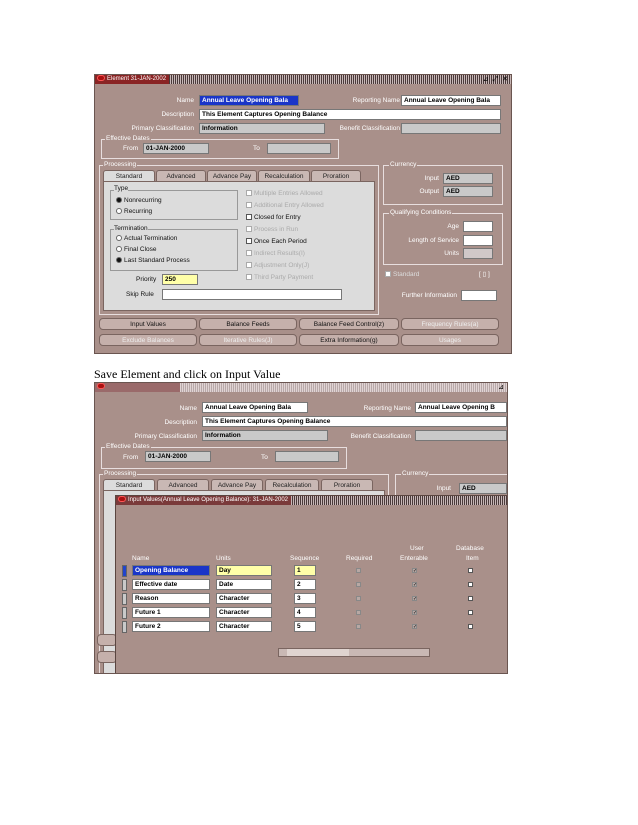  What do you see at coordinates (461, 407) in the screenshot?
I see `reporting-name-field-2: Annual Leave Opening B` at bounding box center [461, 407].